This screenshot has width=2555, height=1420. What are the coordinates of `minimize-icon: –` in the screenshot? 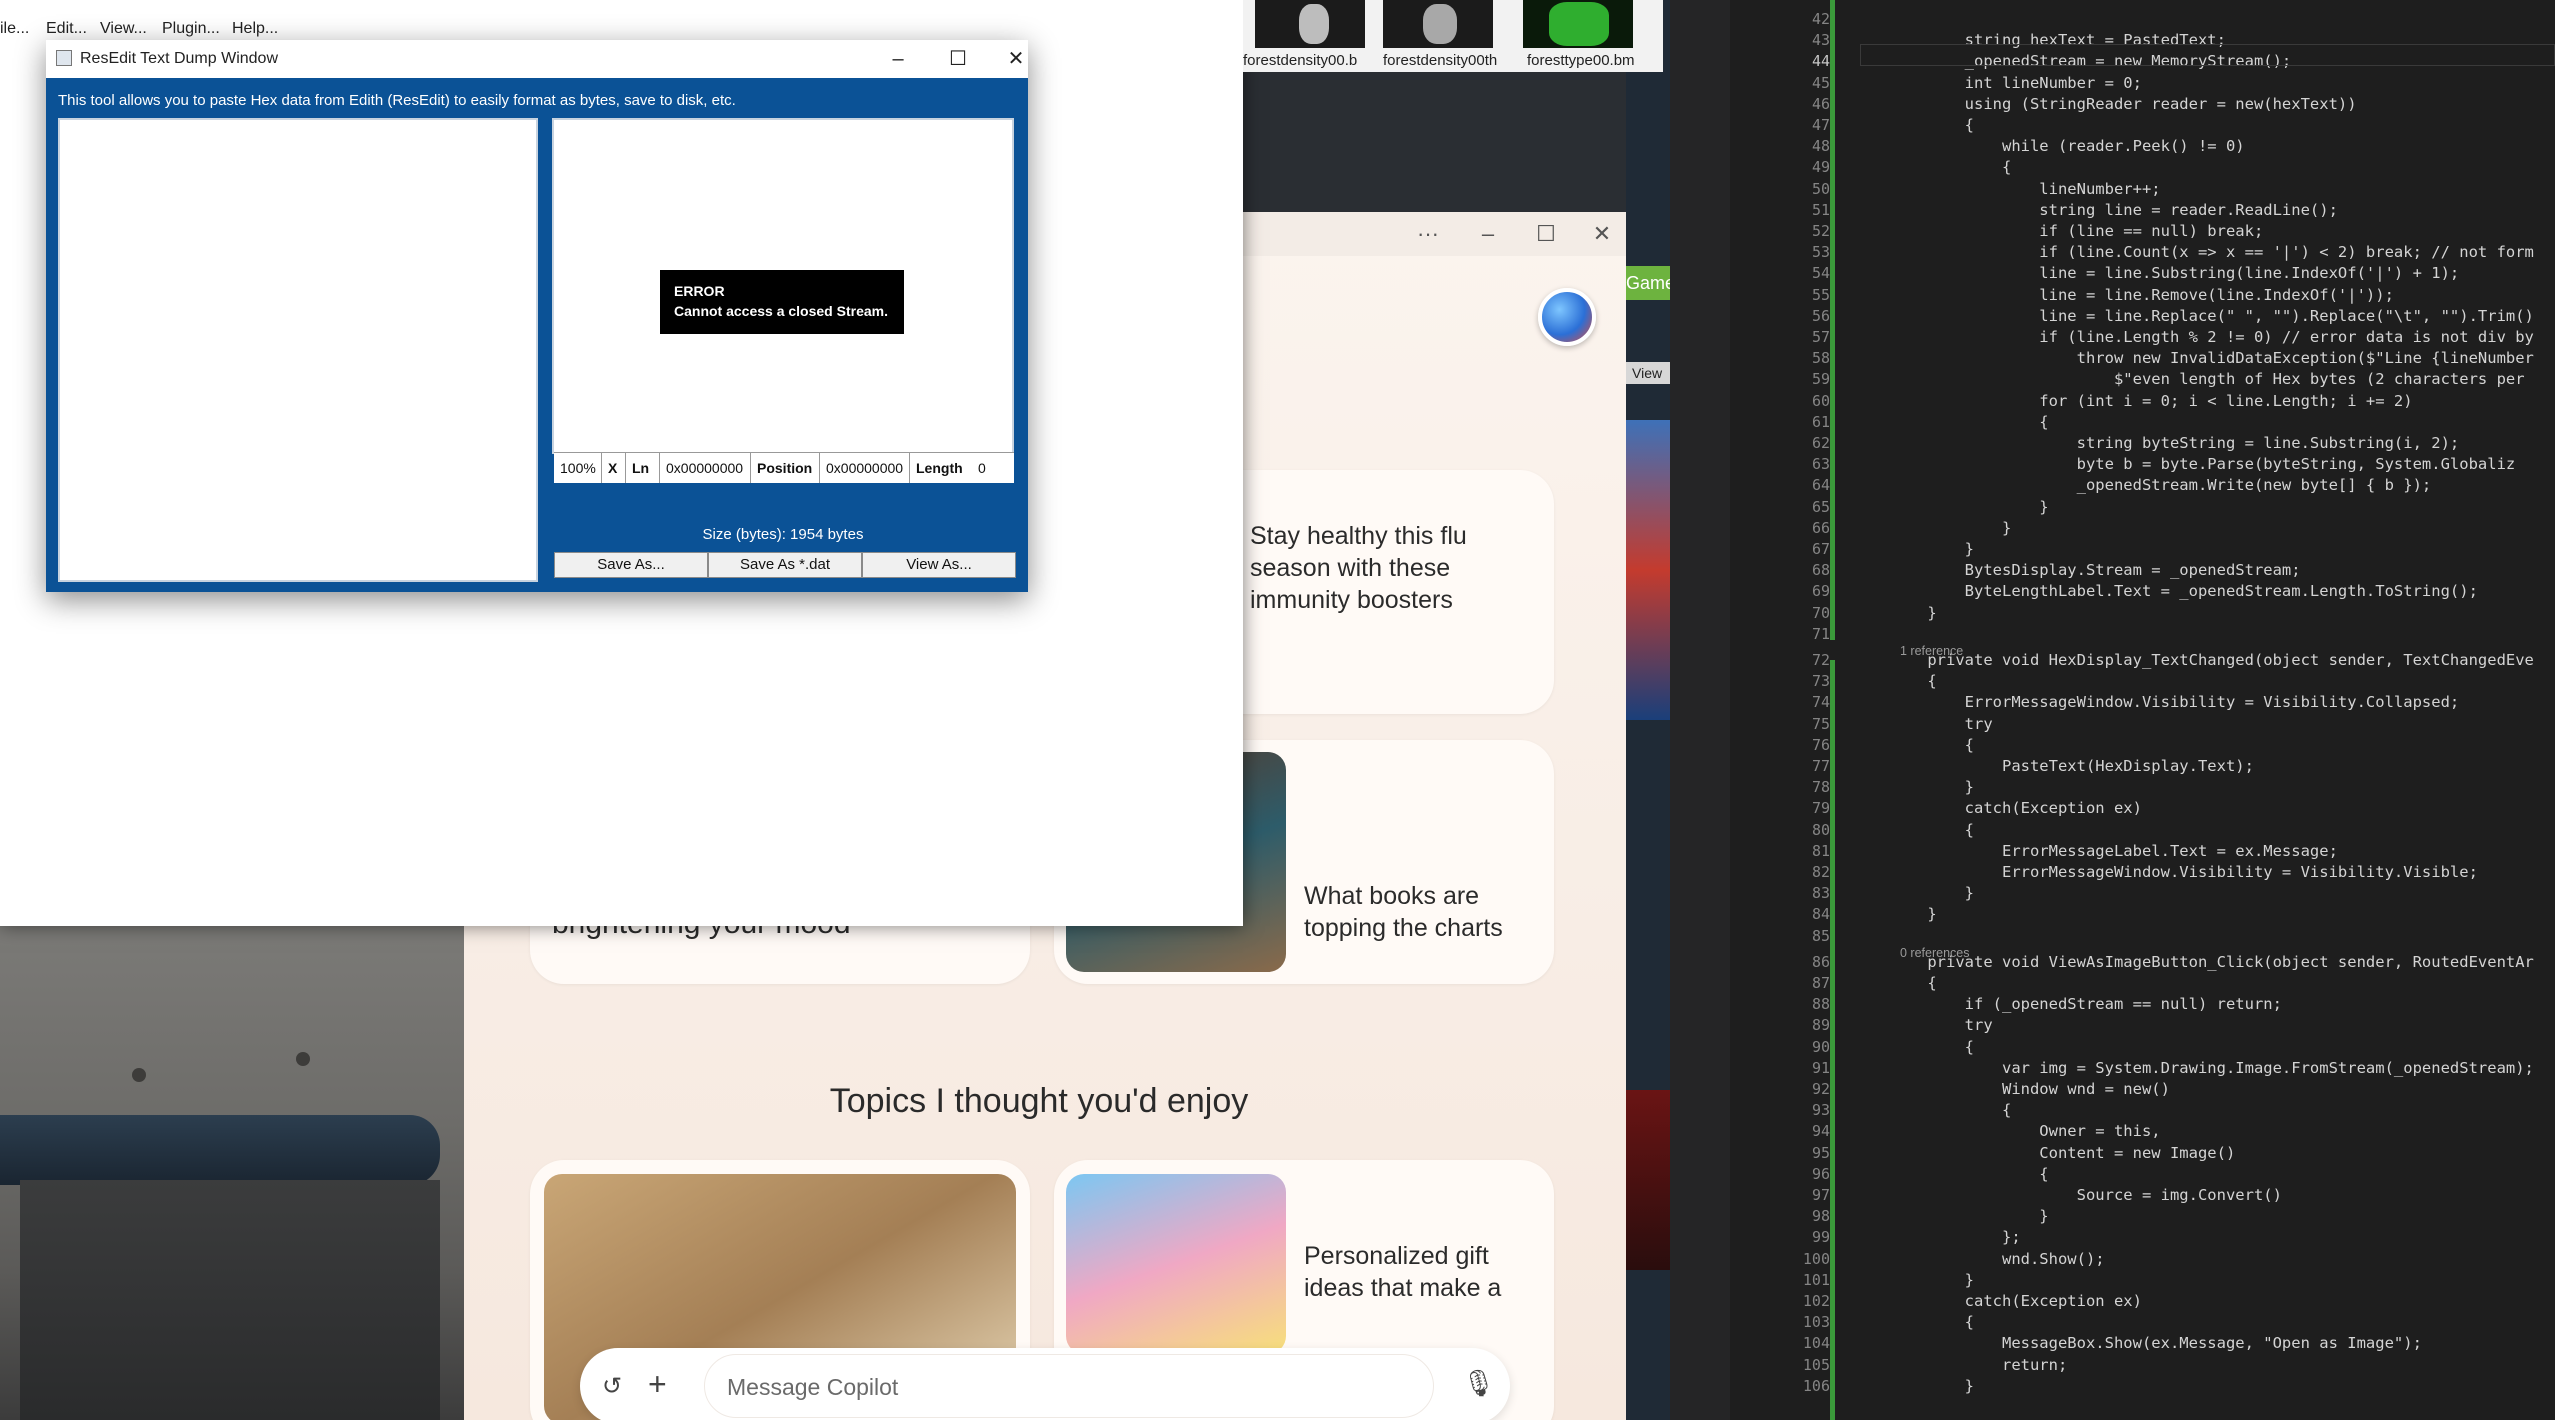 It's located at (1488, 234).